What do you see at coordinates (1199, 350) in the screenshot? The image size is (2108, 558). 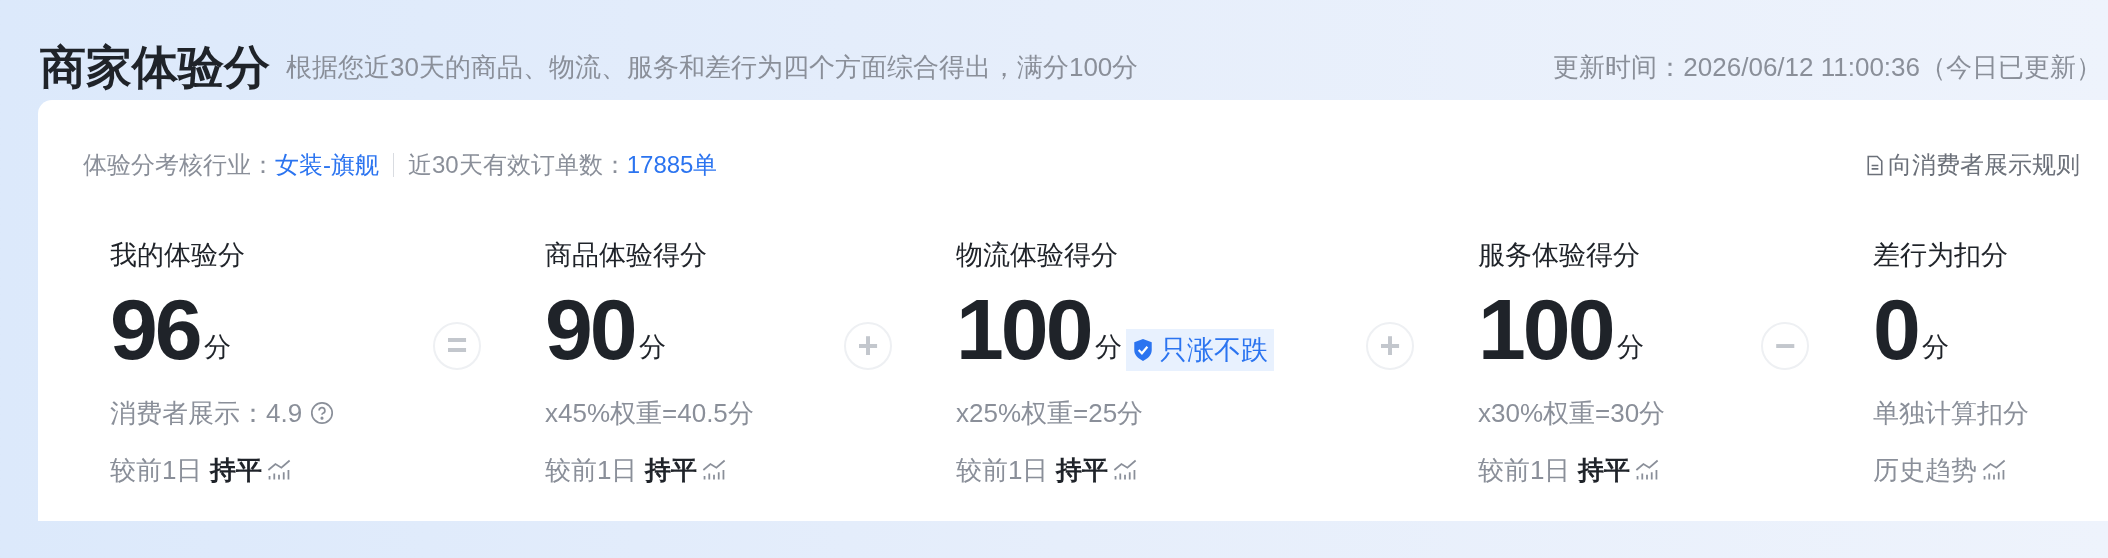 I see `guarantee-badge: 只涨不跌` at bounding box center [1199, 350].